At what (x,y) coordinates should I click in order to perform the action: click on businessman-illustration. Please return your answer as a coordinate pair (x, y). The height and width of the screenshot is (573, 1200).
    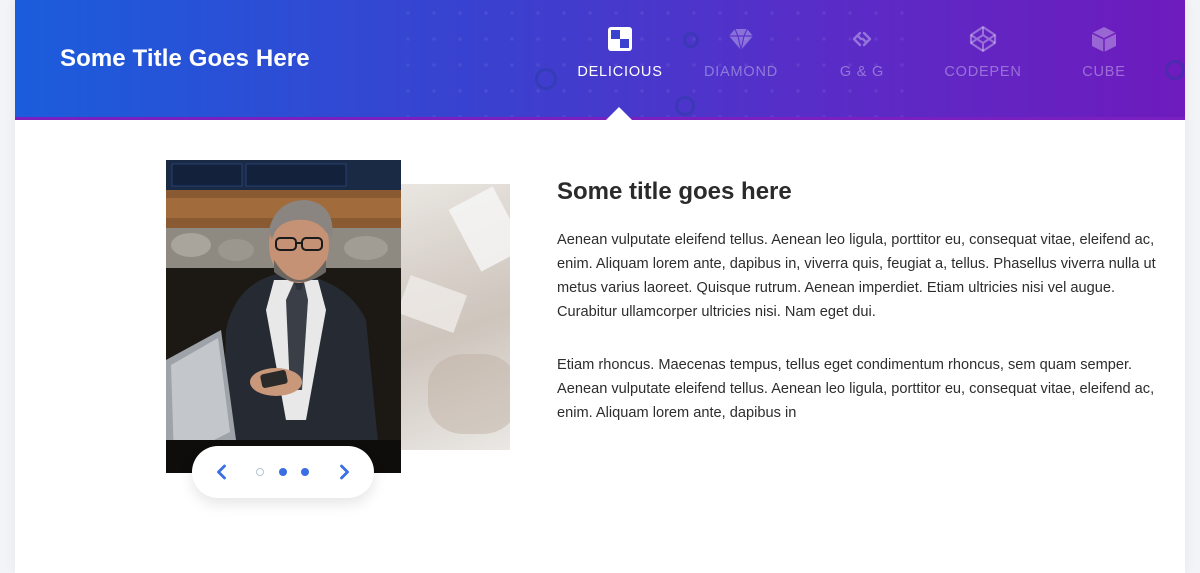
    Looking at the image, I should click on (283, 316).